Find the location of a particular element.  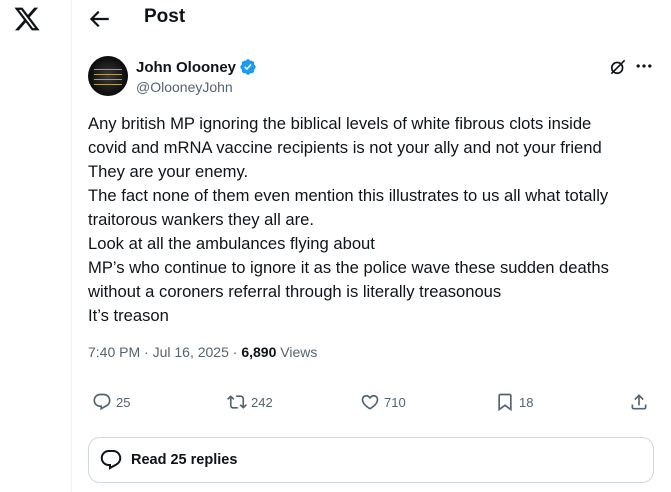

author-name-row: John Olooney is located at coordinates (196, 67).